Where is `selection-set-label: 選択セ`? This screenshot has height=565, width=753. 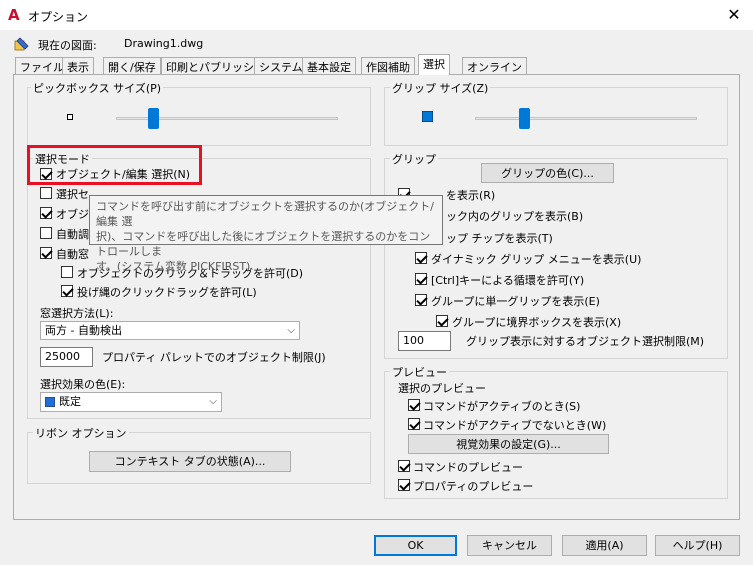
selection-set-label: 選択セ is located at coordinates (72, 194).